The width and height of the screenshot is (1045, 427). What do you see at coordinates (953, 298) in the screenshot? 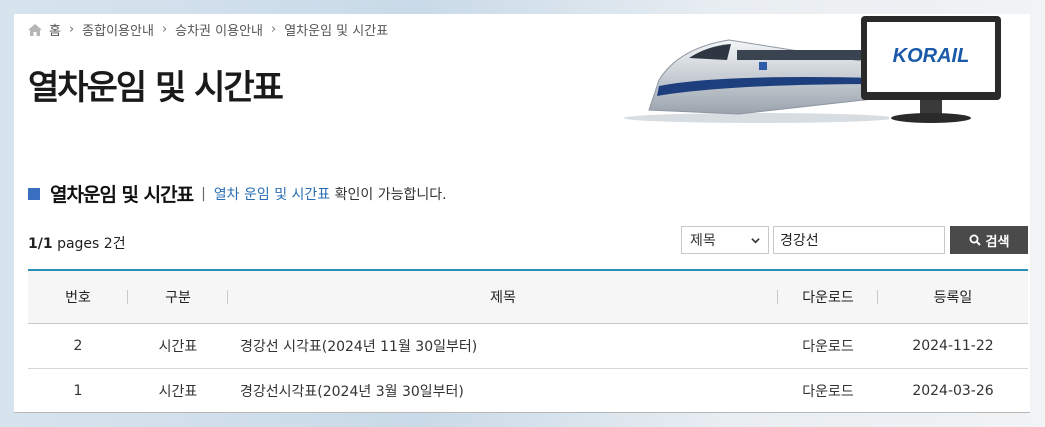
I see `header-date: 등록일` at bounding box center [953, 298].